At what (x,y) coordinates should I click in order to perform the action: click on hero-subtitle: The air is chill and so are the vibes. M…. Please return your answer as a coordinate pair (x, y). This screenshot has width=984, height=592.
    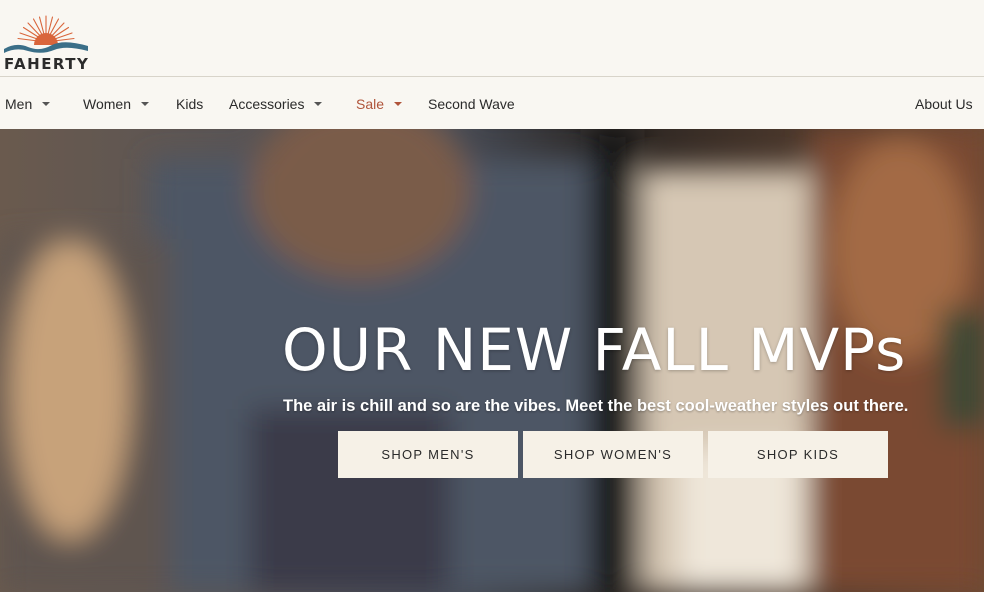
    Looking at the image, I should click on (596, 406).